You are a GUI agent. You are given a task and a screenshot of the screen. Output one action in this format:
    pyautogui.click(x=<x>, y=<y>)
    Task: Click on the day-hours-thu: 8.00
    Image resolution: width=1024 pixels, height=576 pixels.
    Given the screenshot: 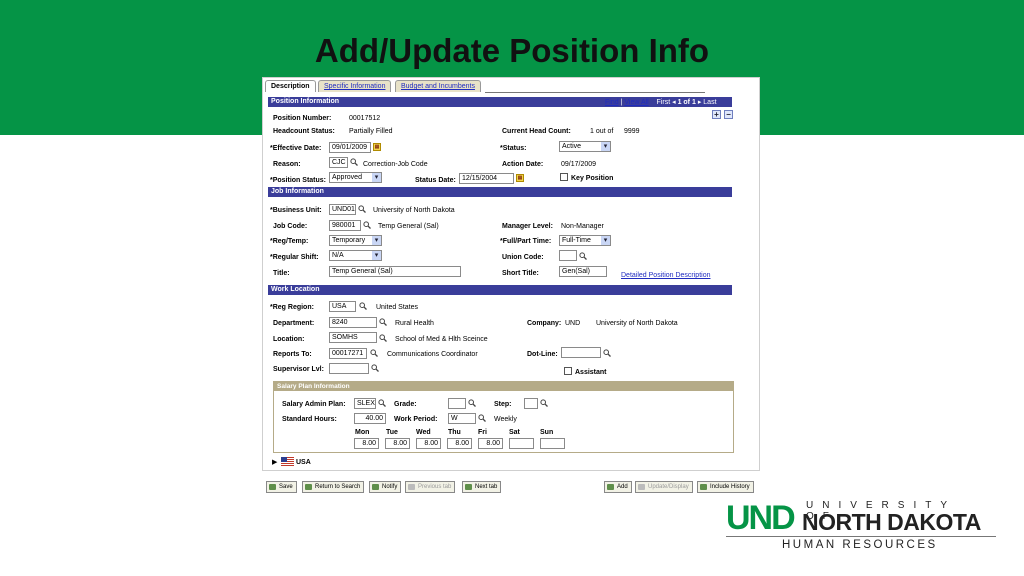 What is the action you would take?
    pyautogui.click(x=459, y=443)
    